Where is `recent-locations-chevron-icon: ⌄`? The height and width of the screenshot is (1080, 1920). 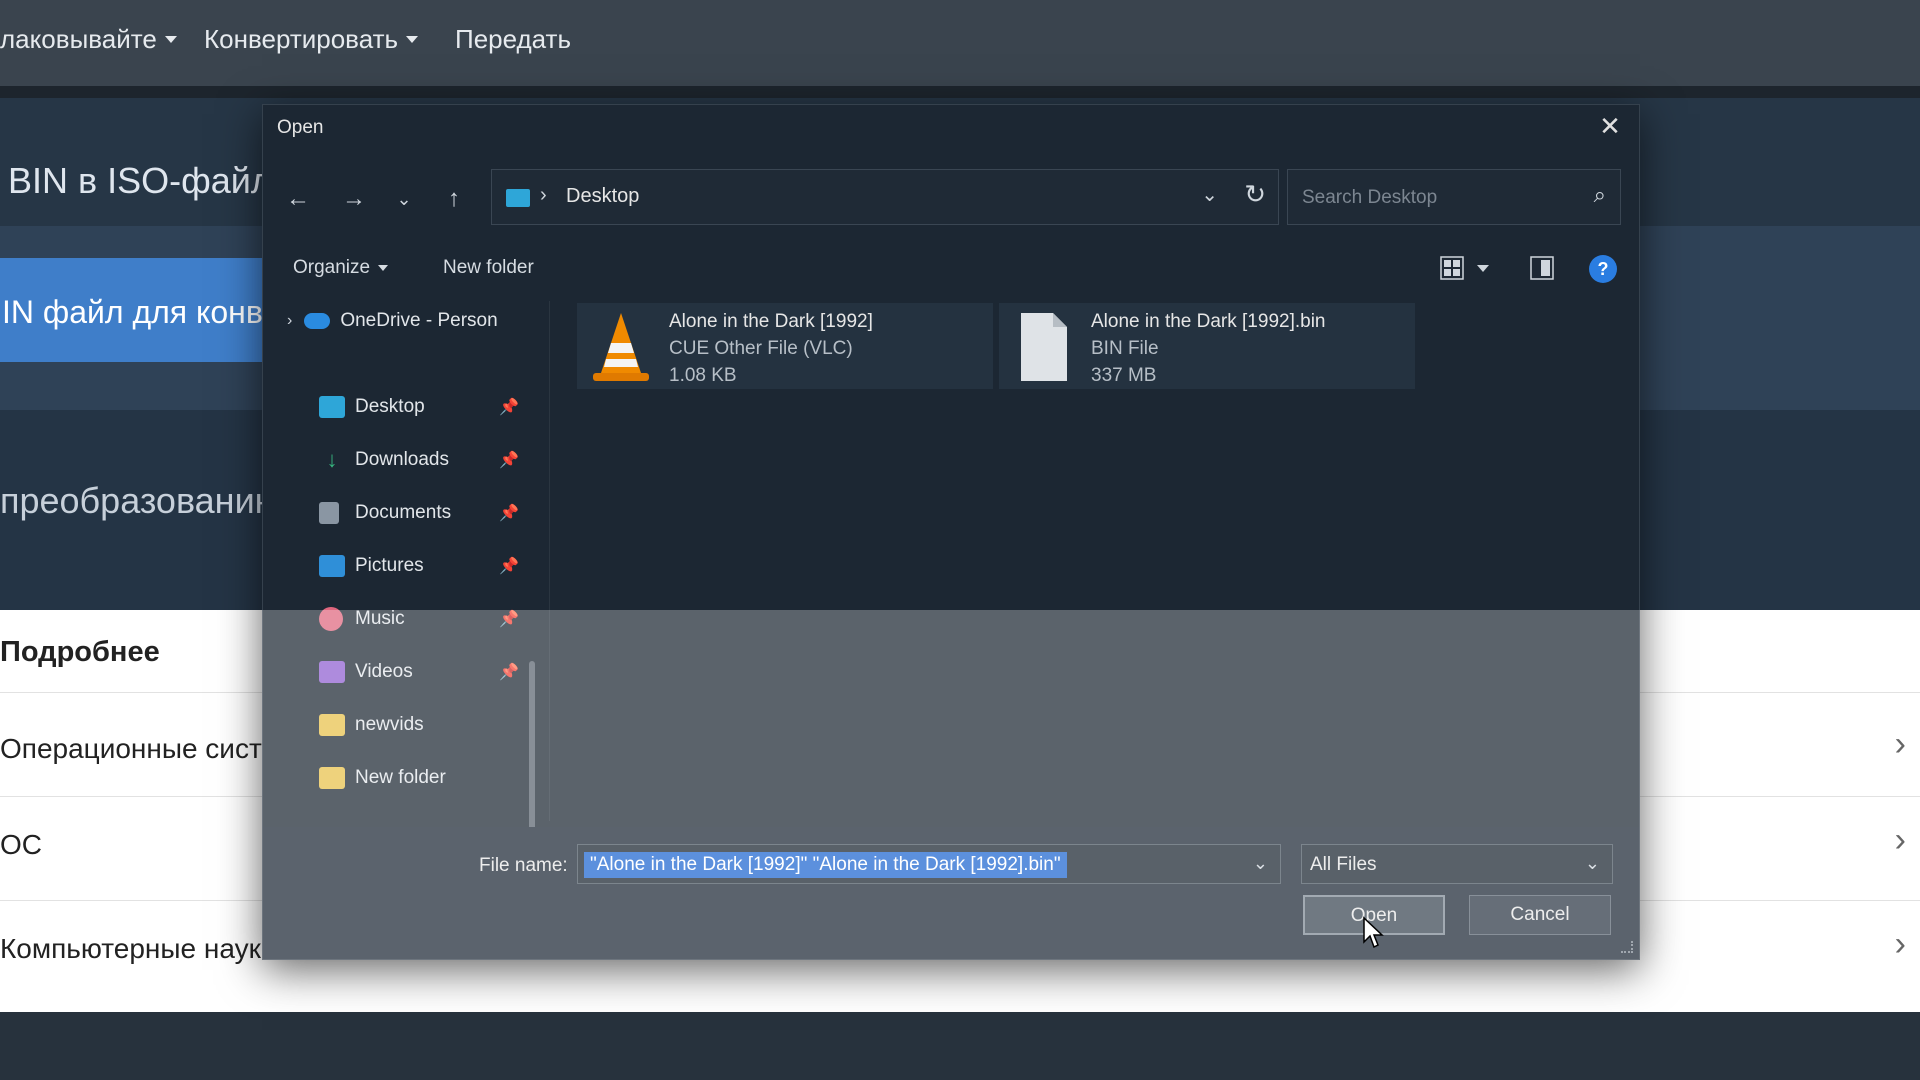
recent-locations-chevron-icon: ⌄ is located at coordinates (404, 199).